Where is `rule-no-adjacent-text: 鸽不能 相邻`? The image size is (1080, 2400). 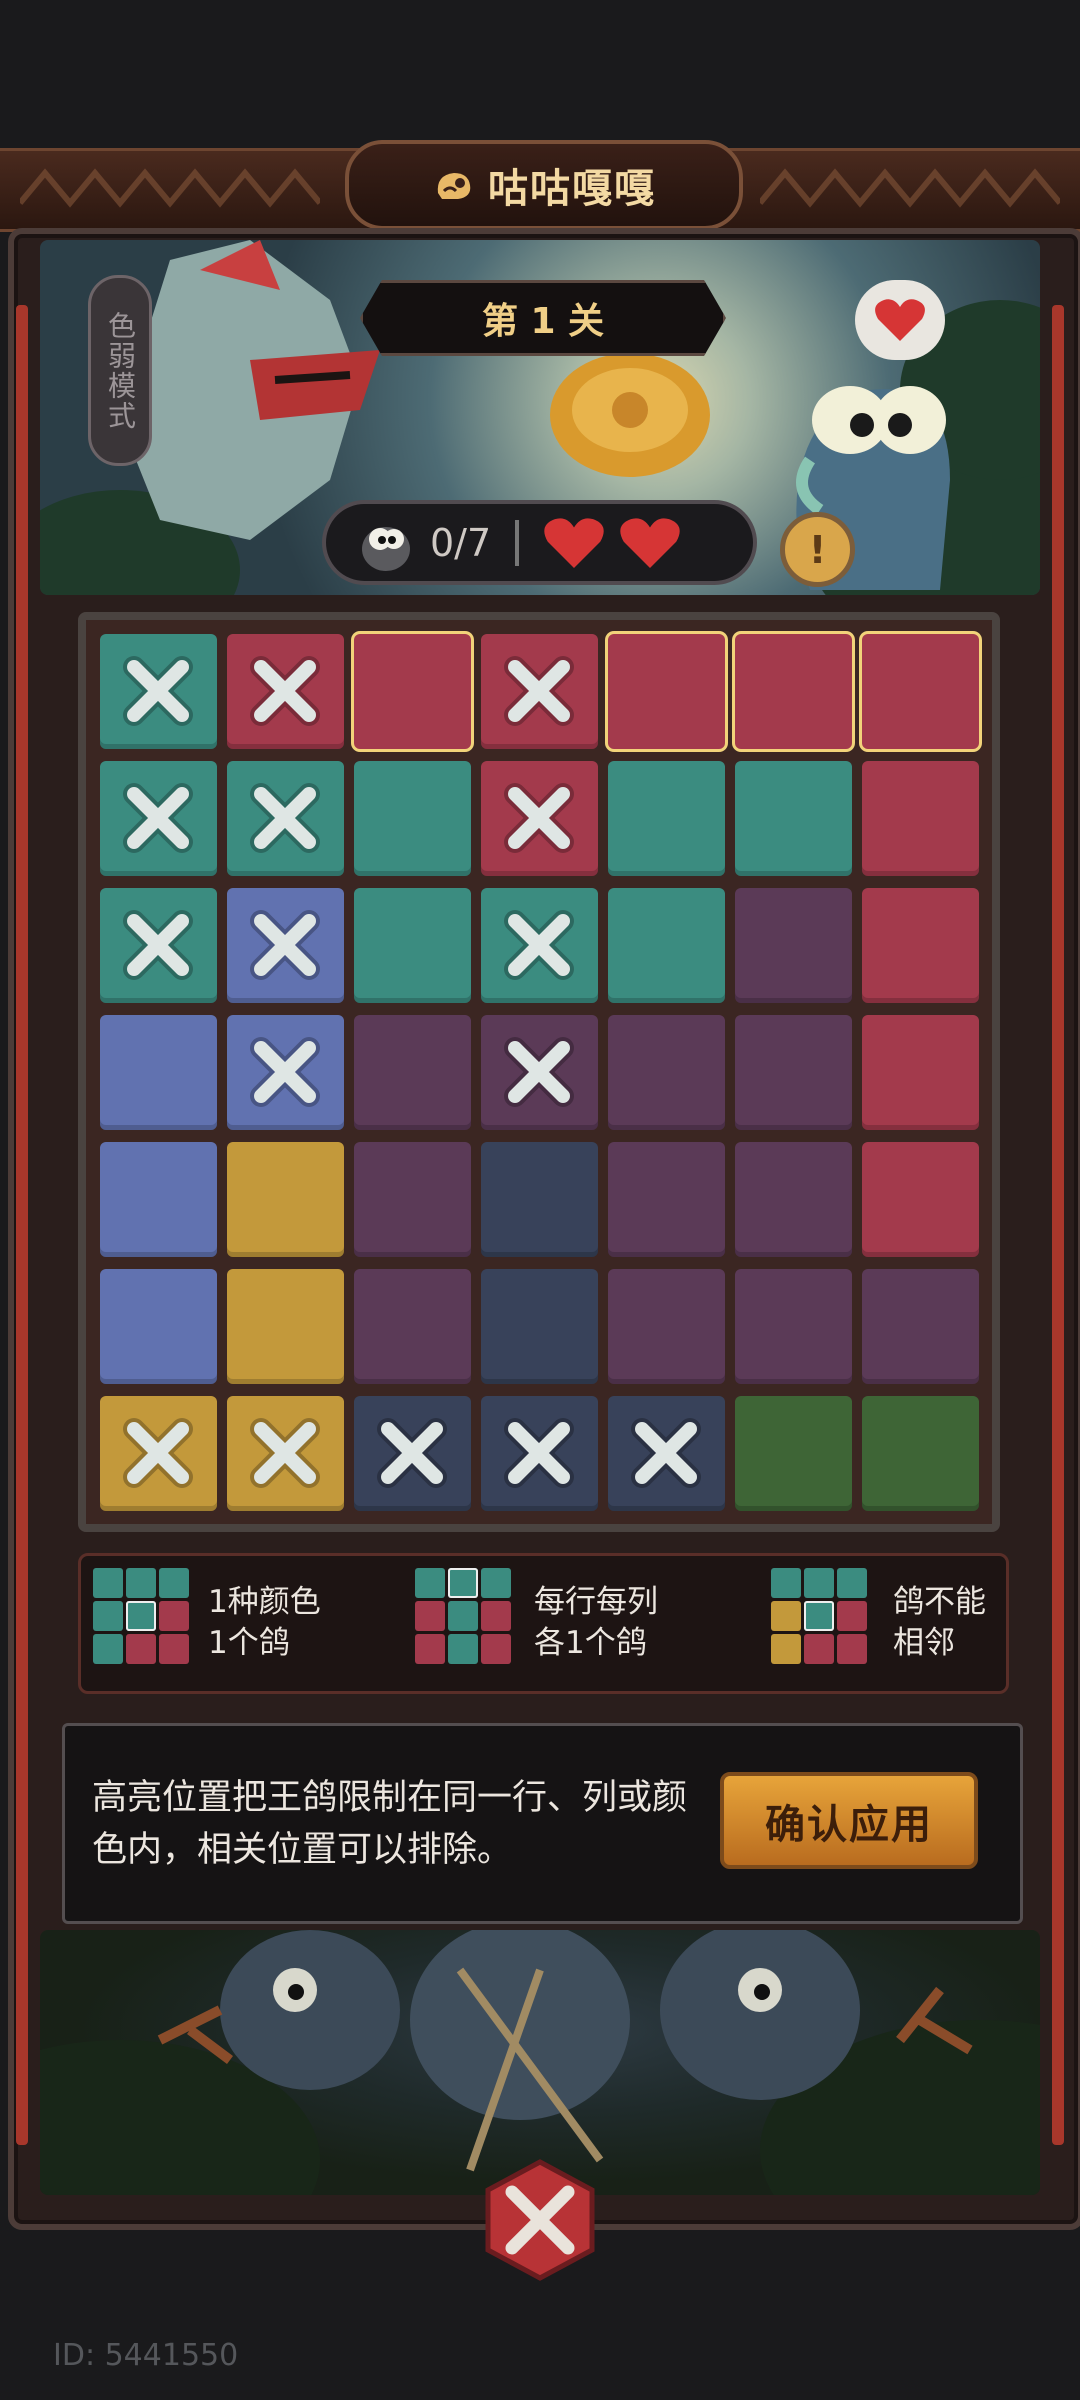 rule-no-adjacent-text: 鸽不能 相邻 is located at coordinates (939, 1622).